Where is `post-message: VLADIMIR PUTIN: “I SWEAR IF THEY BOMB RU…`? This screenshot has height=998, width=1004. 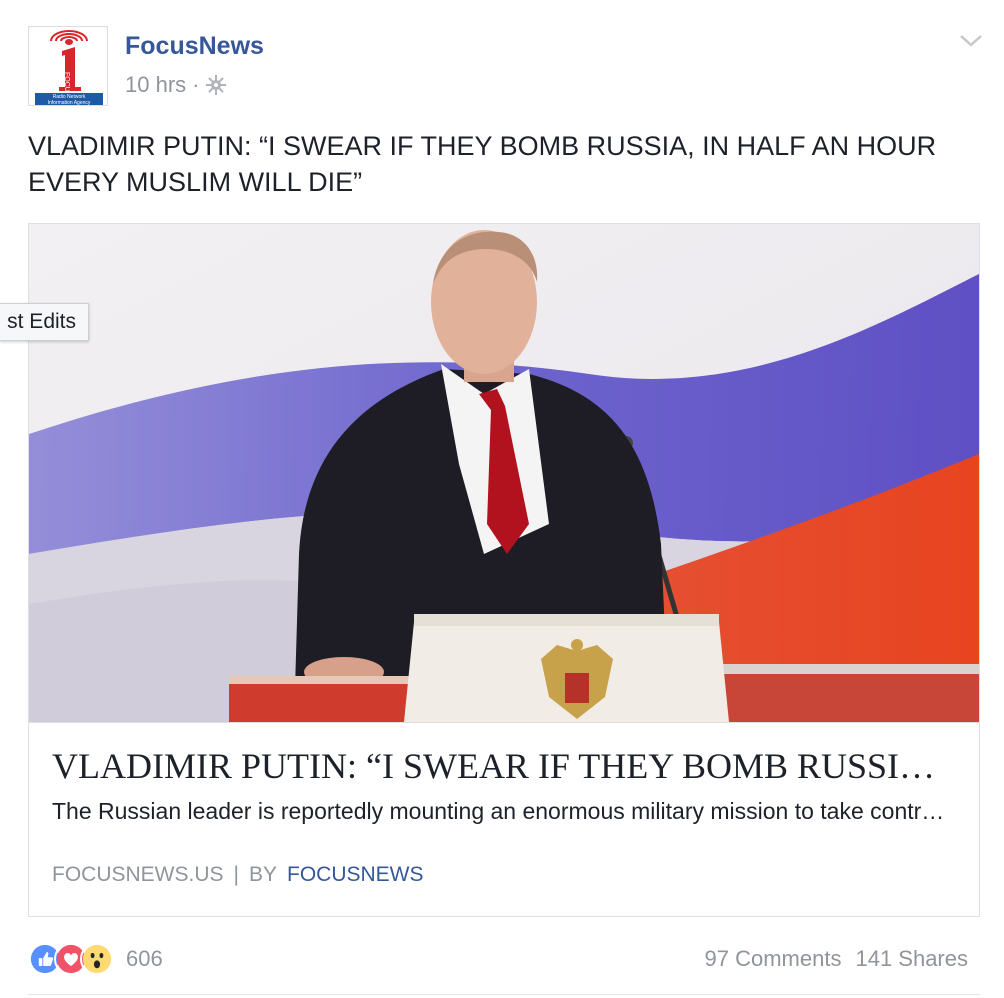
post-message: VLADIMIR PUTIN: “I SWEAR IF THEY BOMB RU… is located at coordinates (482, 164).